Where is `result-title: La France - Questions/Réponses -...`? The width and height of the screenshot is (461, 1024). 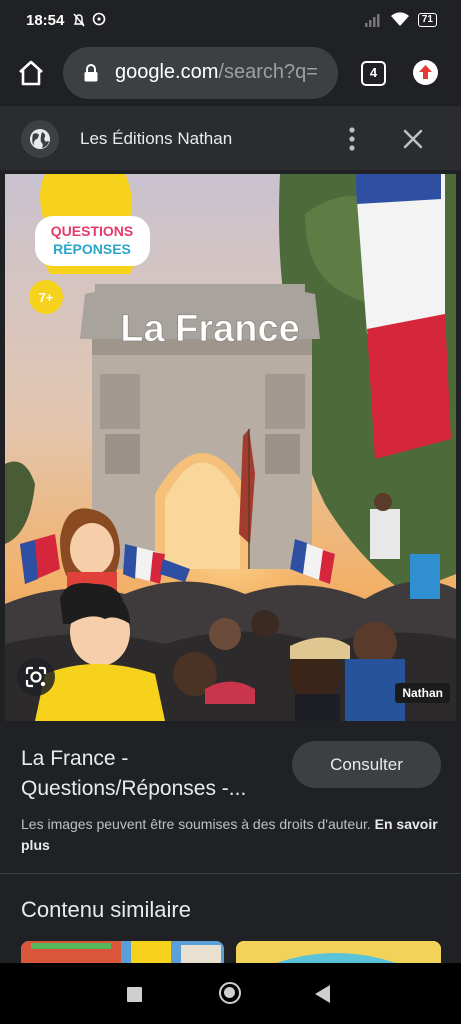 result-title: La France - Questions/Réponses -... is located at coordinates (152, 774).